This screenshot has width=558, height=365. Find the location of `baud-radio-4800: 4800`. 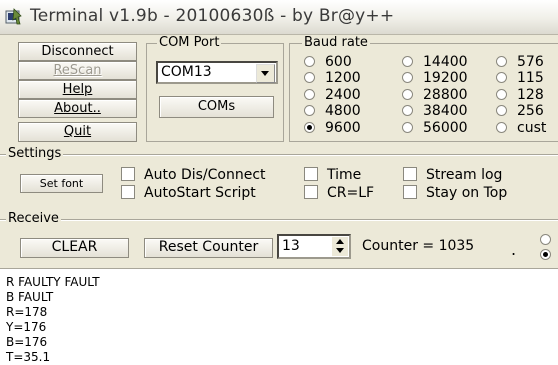

baud-radio-4800: 4800 is located at coordinates (332, 111).